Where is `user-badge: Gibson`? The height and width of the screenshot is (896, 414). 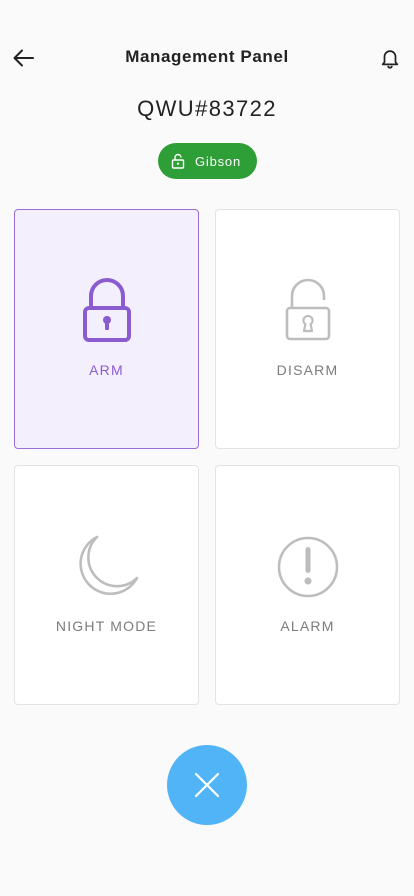
user-badge: Gibson is located at coordinates (207, 161).